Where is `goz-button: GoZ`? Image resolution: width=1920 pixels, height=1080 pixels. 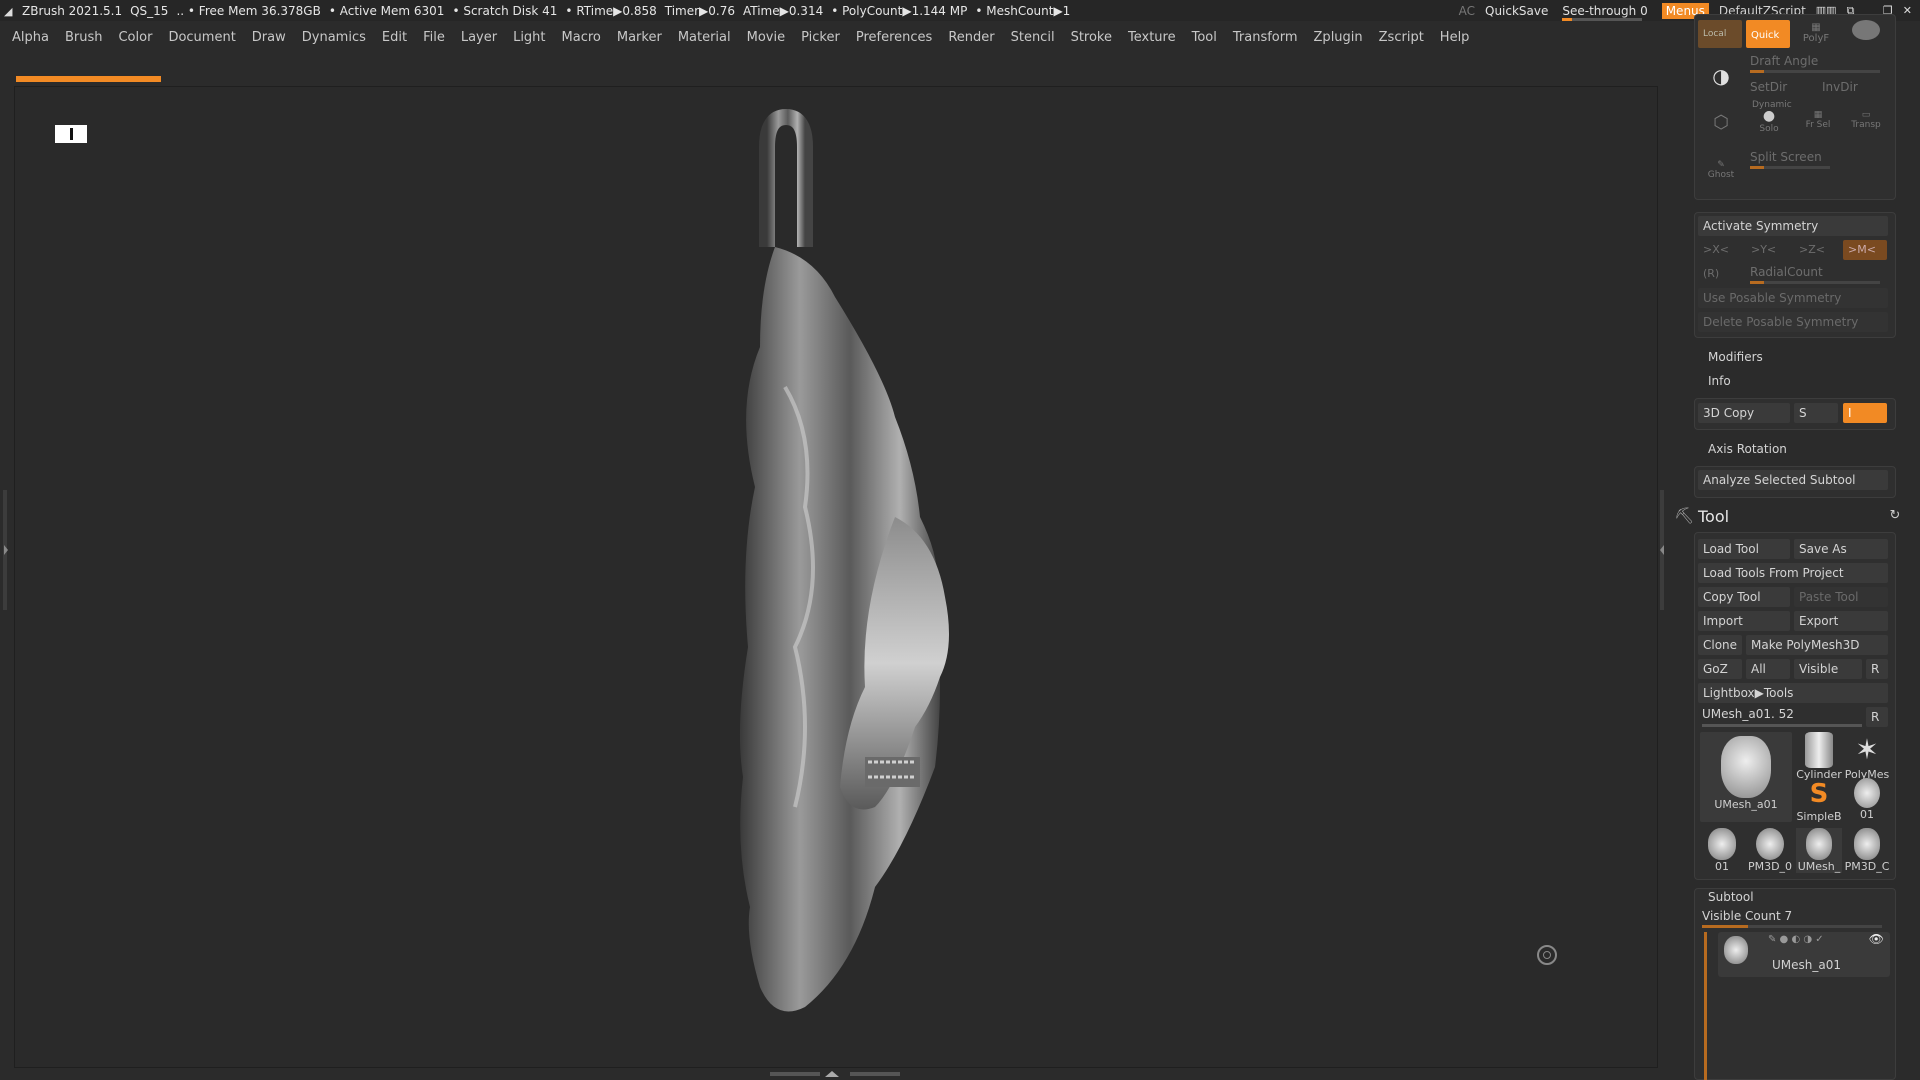 goz-button: GoZ is located at coordinates (1720, 669).